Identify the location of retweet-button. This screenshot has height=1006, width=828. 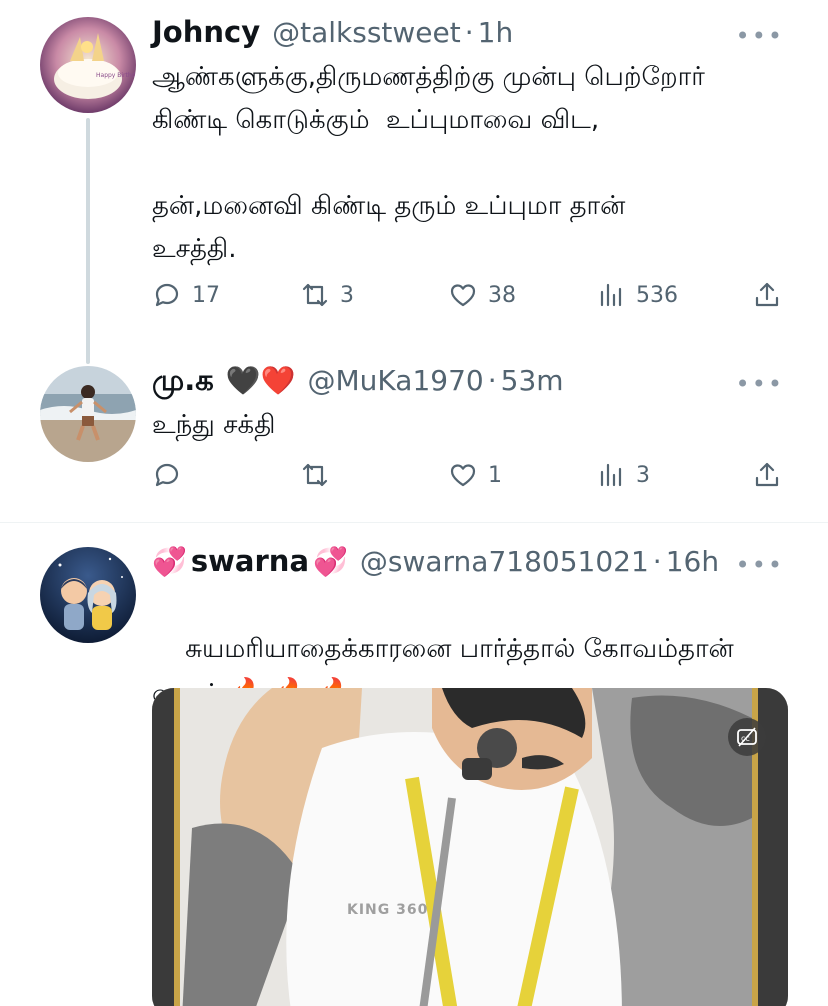
(320, 475).